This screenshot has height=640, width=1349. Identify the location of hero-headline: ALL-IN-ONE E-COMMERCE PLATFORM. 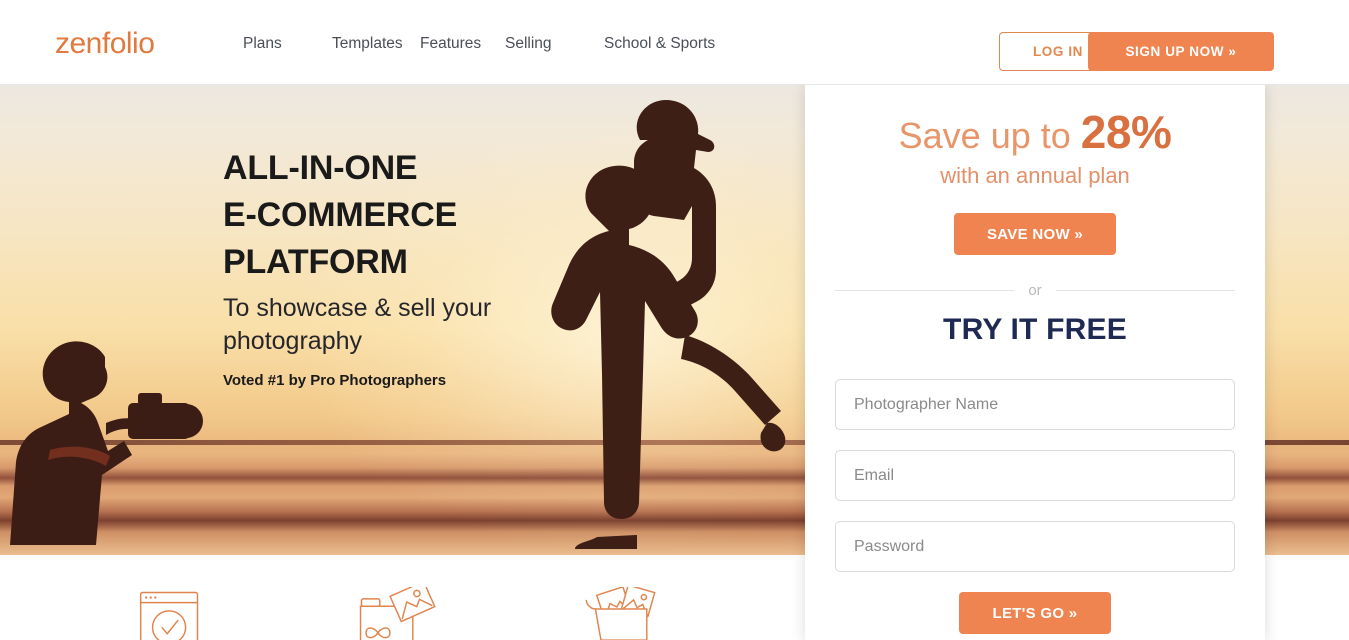
(357, 215).